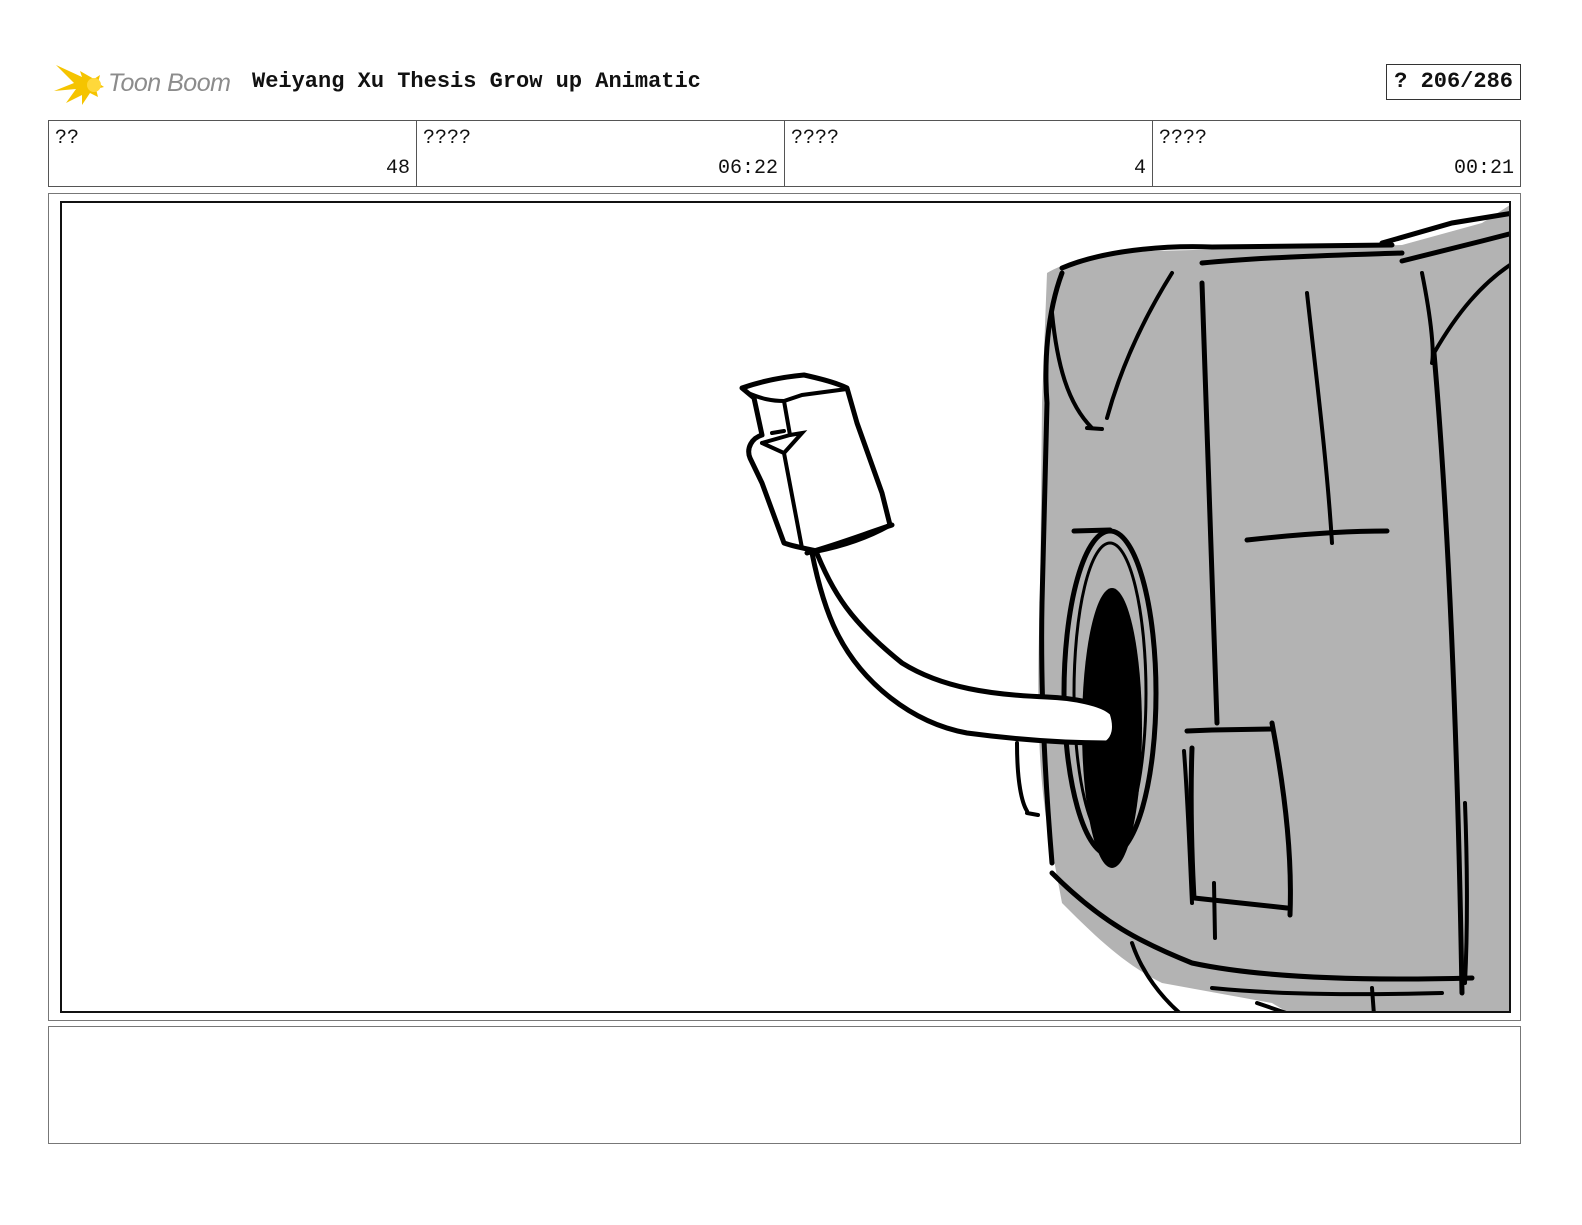 Image resolution: width=1582 pixels, height=1225 pixels. Describe the element at coordinates (476, 81) in the screenshot. I see `document-title: Weiyang Xu Thesis Grow up Animatic` at that location.